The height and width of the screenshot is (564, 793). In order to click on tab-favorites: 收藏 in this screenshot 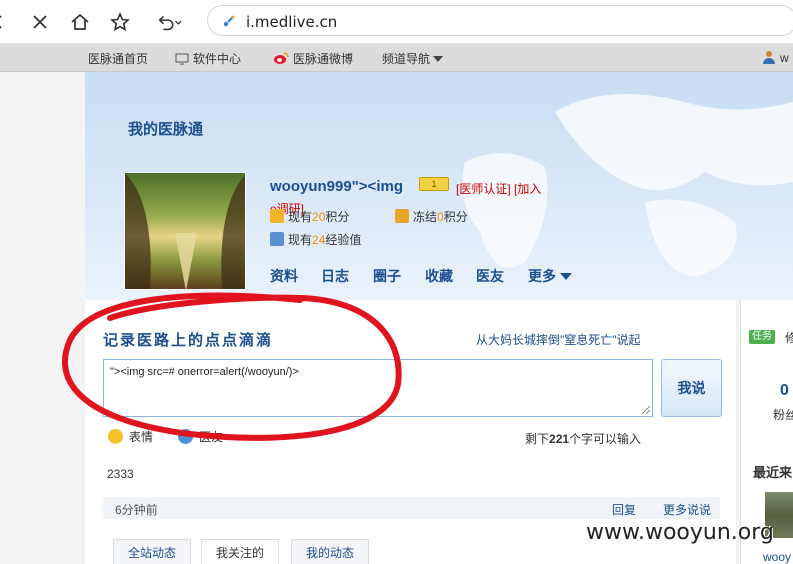, I will do `click(439, 276)`.